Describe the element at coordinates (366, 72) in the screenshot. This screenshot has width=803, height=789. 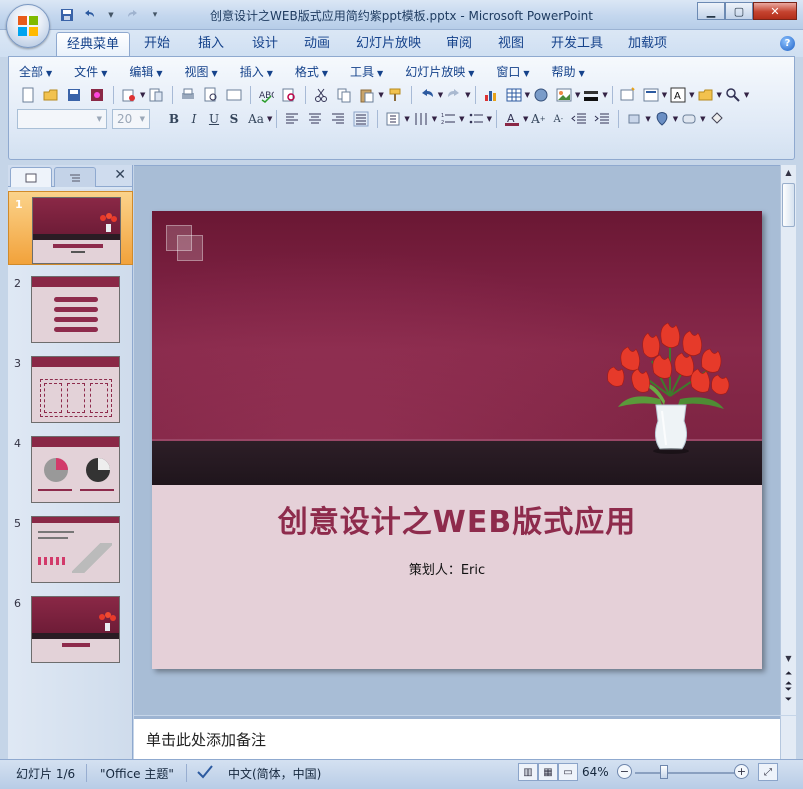
I see `menu-tools: 工具 ▼` at that location.